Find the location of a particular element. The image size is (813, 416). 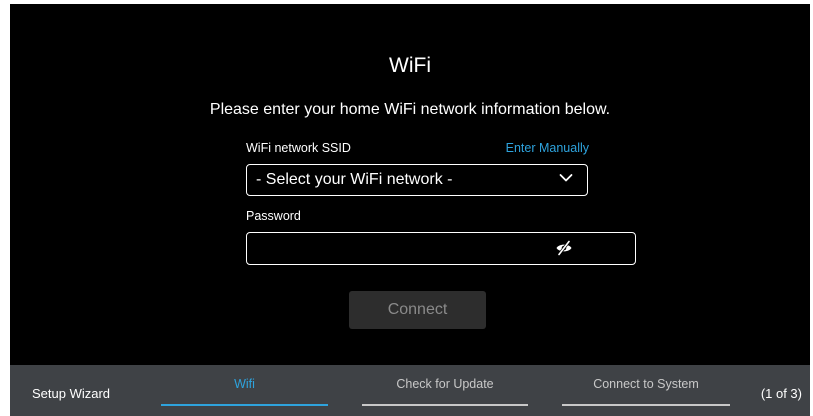

chevron-down-icon is located at coordinates (566, 178).